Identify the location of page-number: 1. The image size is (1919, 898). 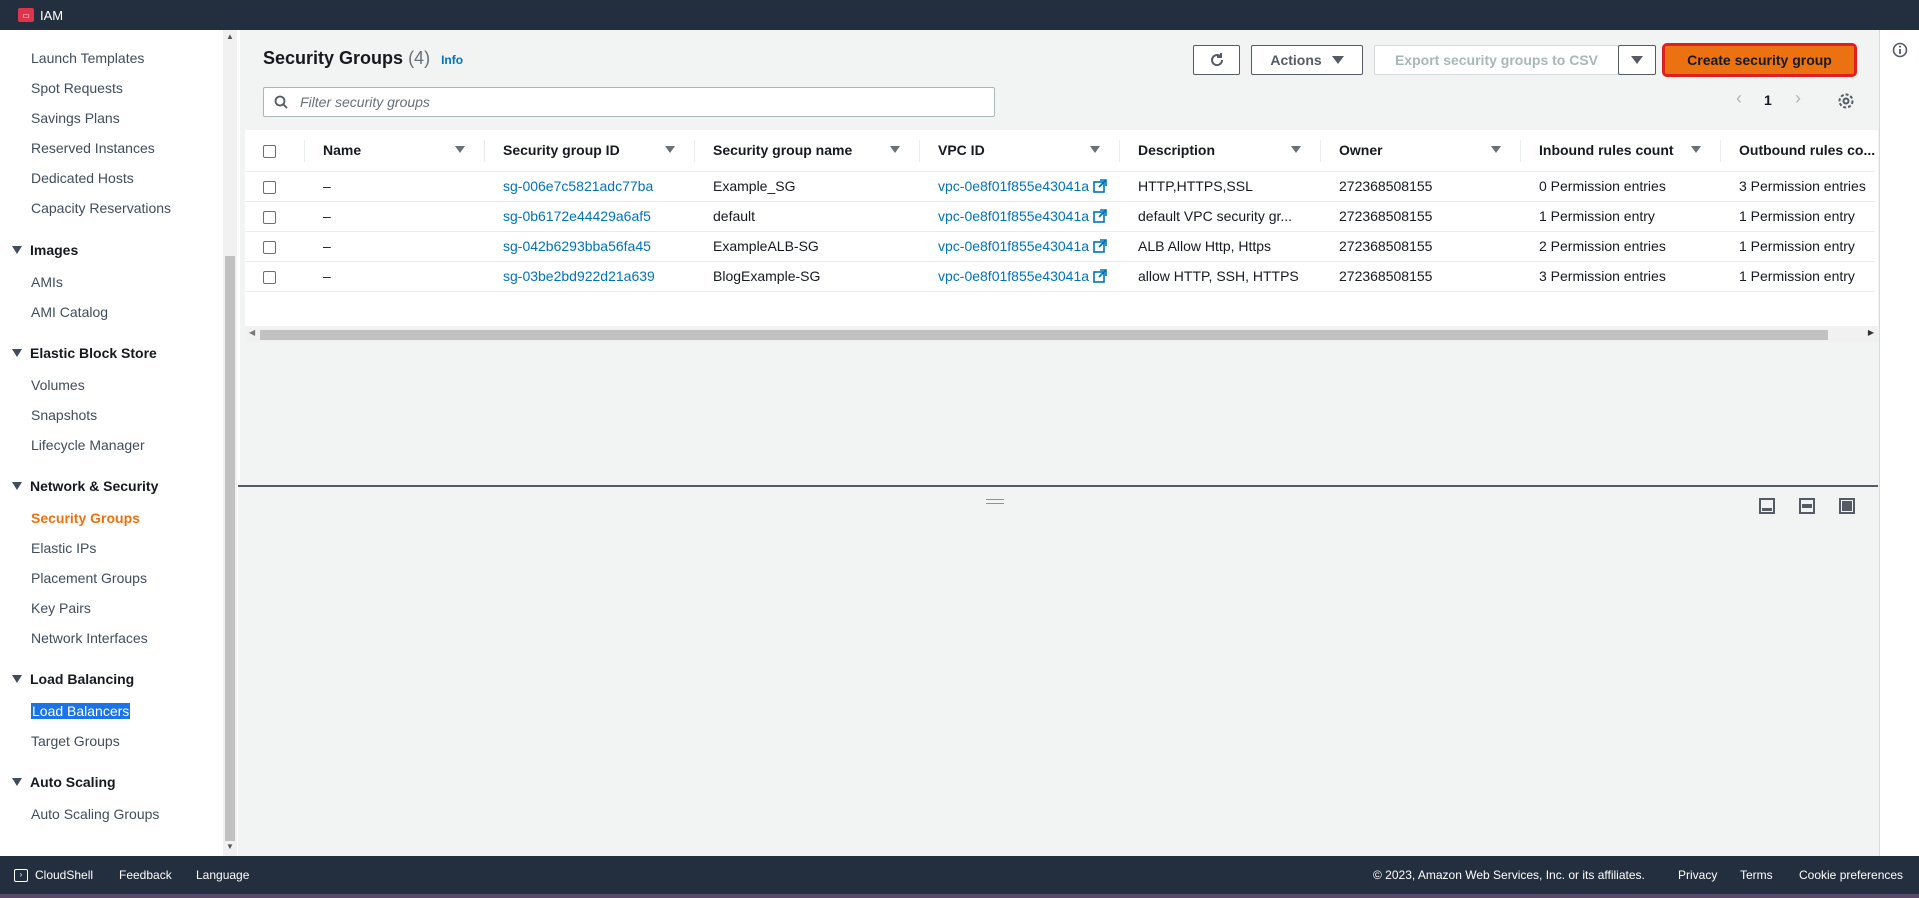
(1768, 100).